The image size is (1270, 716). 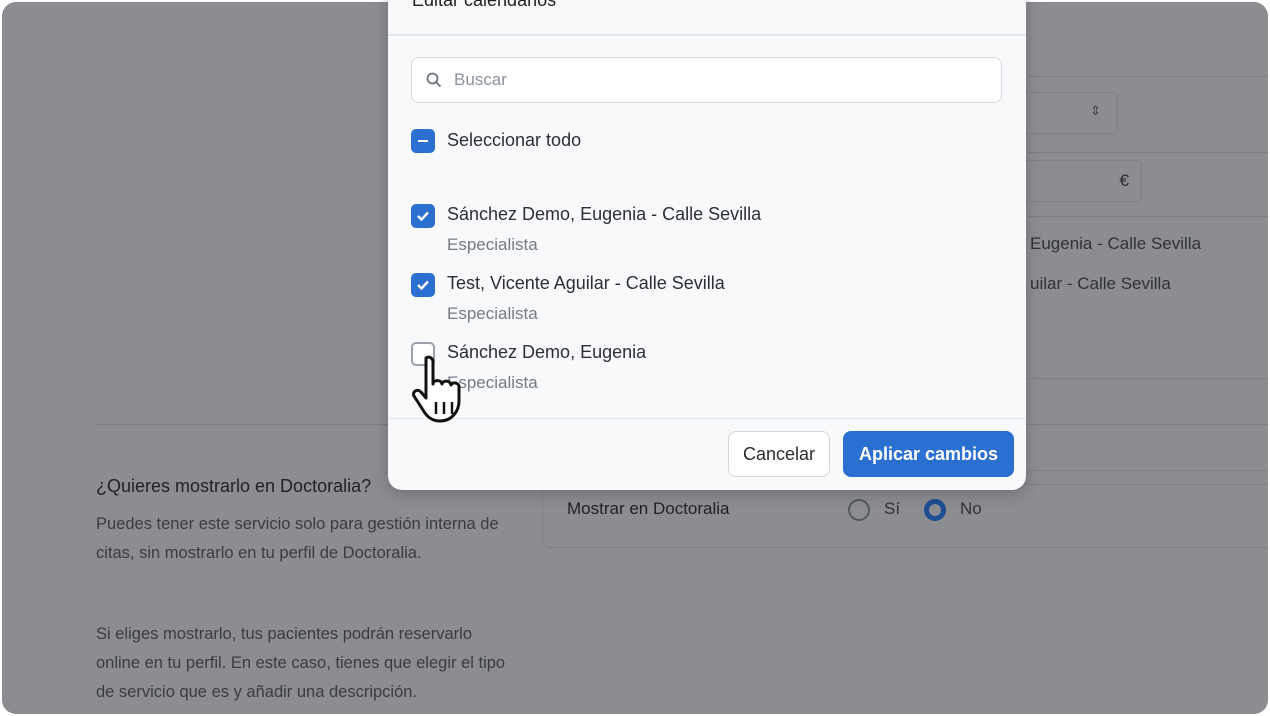 I want to click on select-all-row: Seleccionar todo, so click(x=496, y=141).